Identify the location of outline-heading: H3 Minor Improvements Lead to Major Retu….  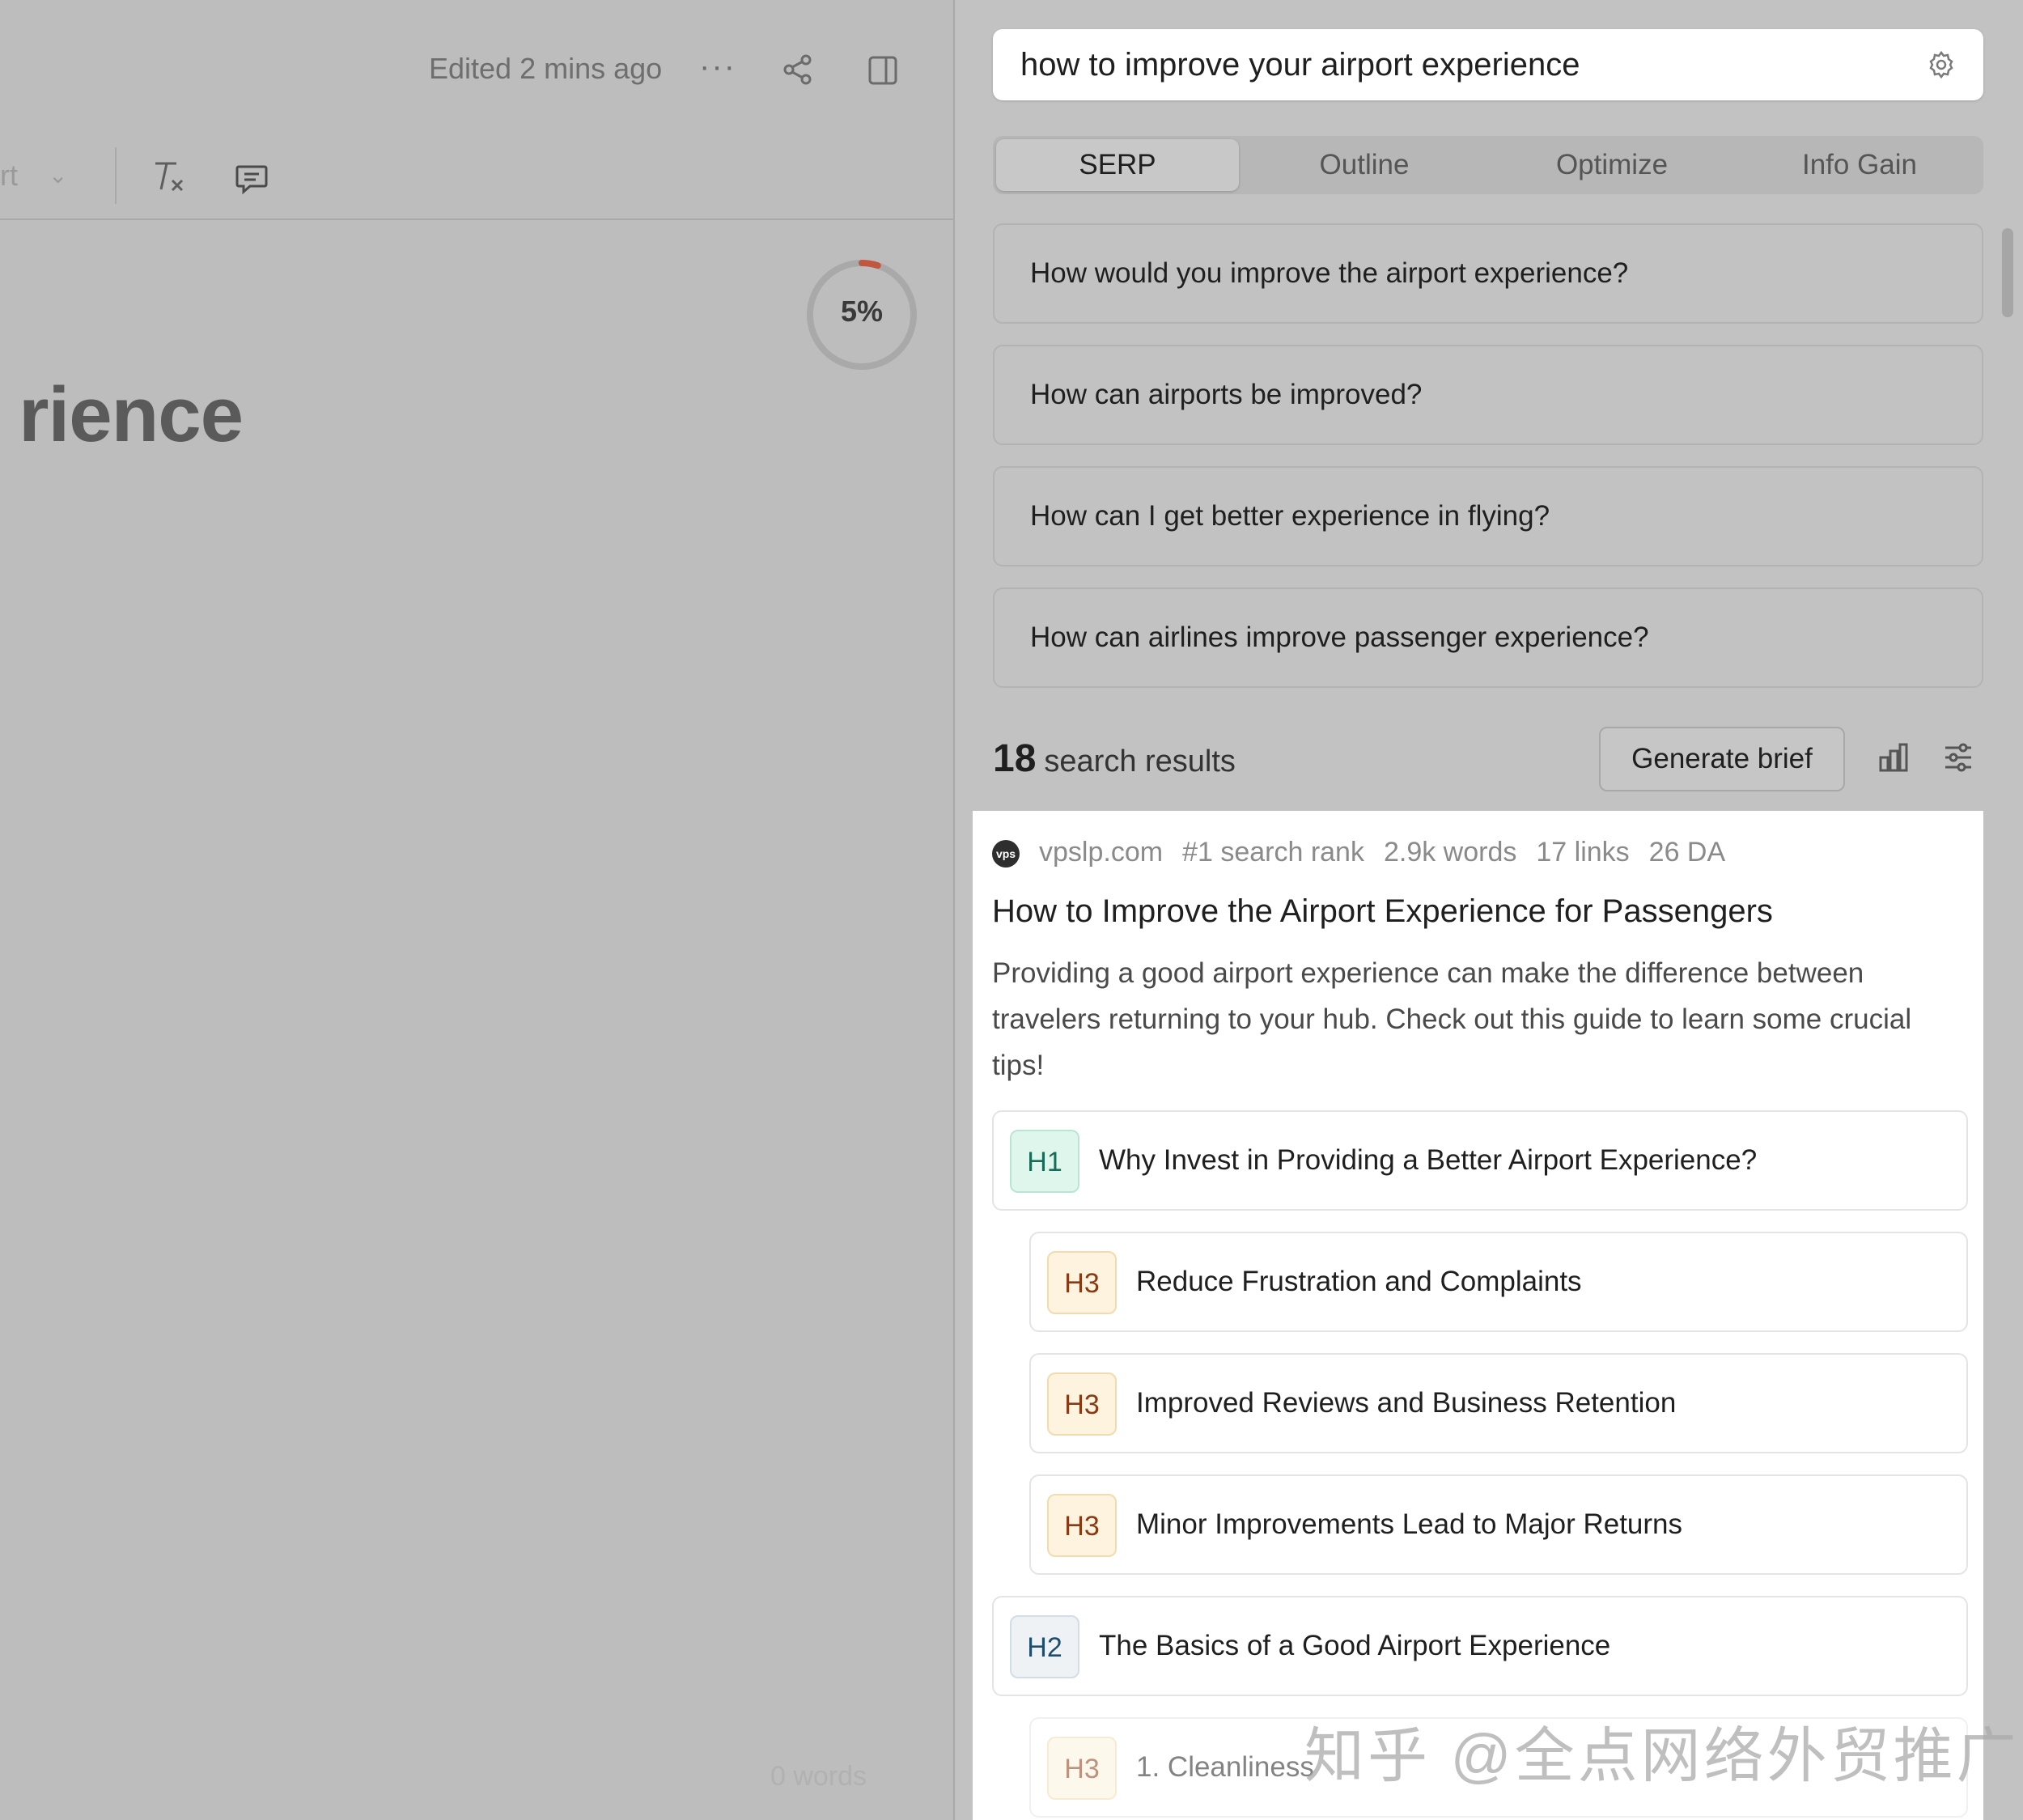
(1498, 1525).